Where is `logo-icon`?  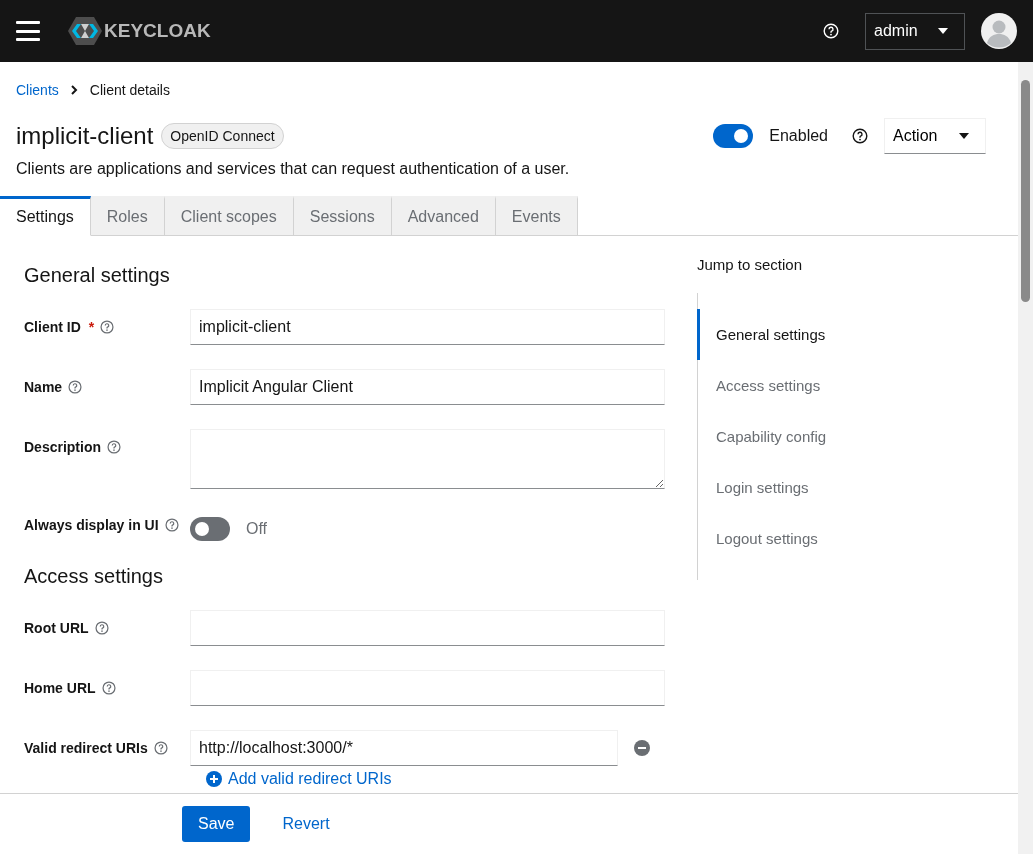 logo-icon is located at coordinates (85, 31).